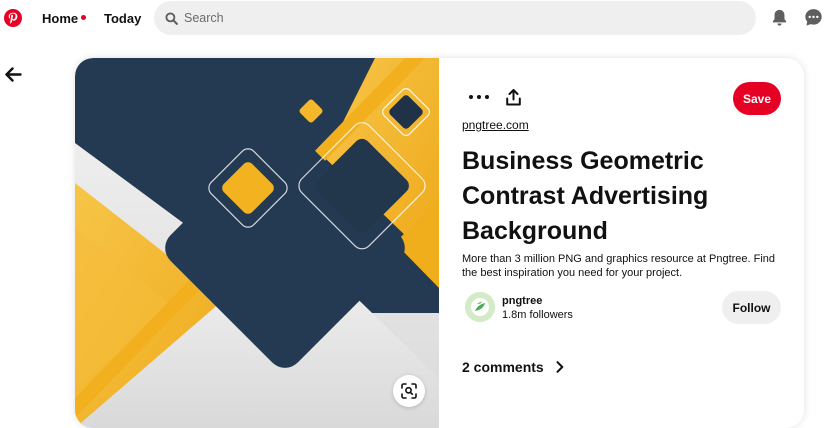 The width and height of the screenshot is (825, 428). What do you see at coordinates (13, 74) in the screenshot?
I see `arrow-left-icon` at bounding box center [13, 74].